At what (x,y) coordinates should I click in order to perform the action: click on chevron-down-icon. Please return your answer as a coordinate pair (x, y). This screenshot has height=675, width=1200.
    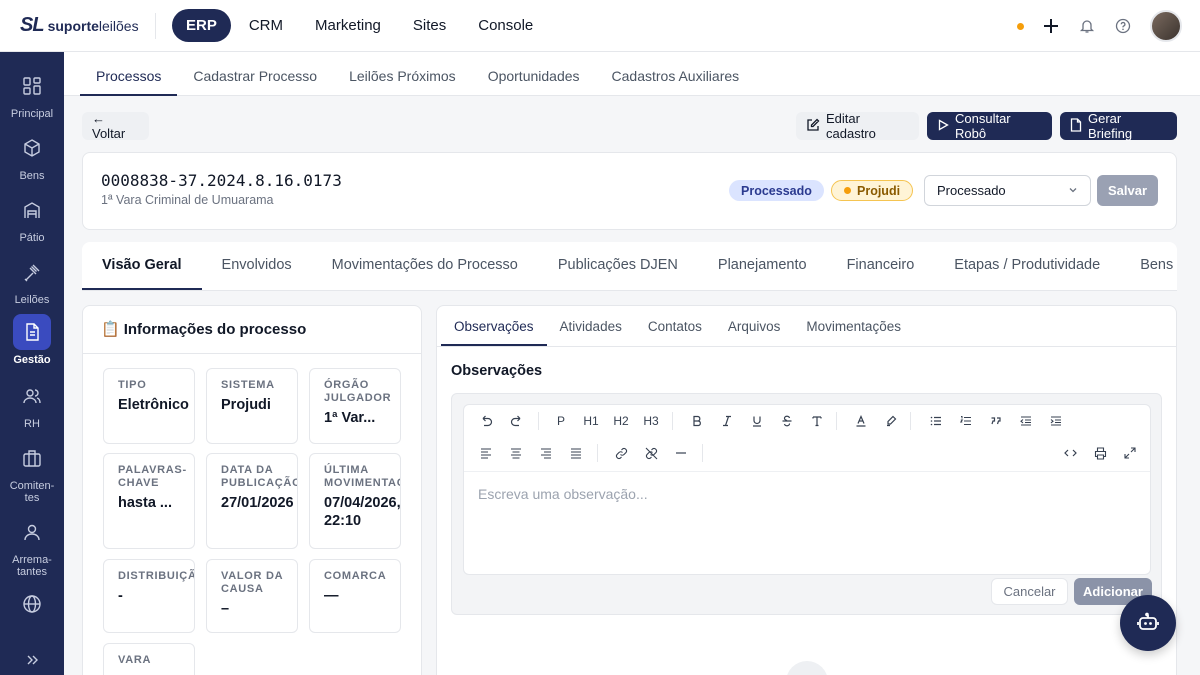
    Looking at the image, I should click on (1073, 190).